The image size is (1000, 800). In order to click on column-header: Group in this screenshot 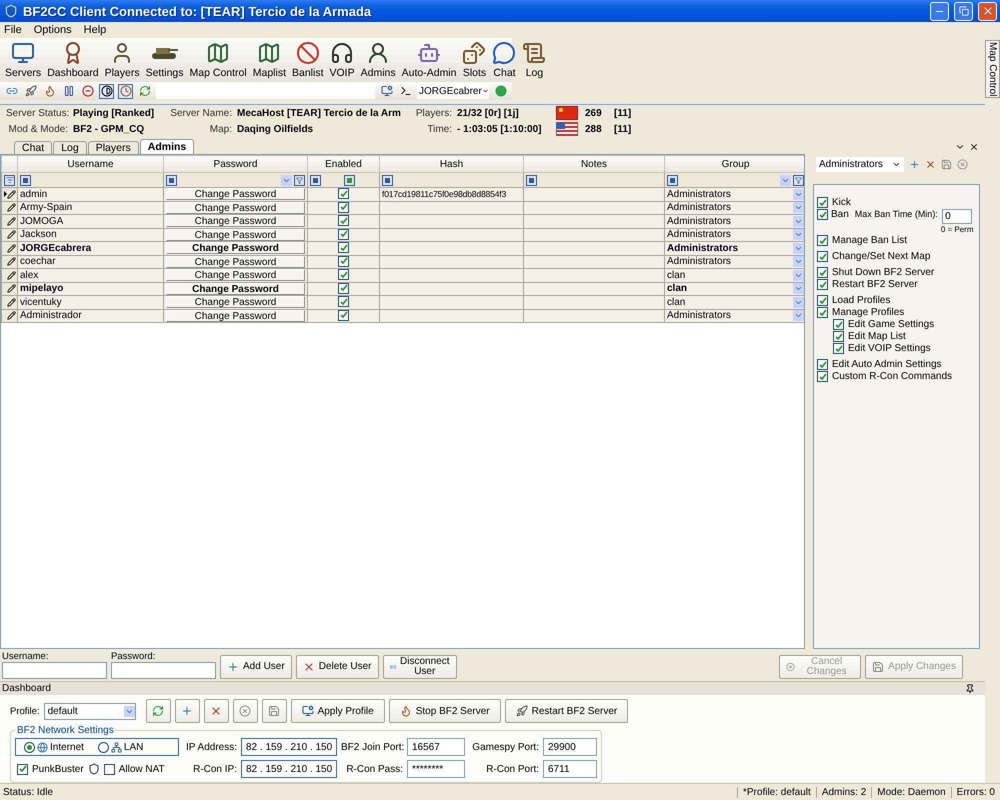, I will do `click(734, 164)`.